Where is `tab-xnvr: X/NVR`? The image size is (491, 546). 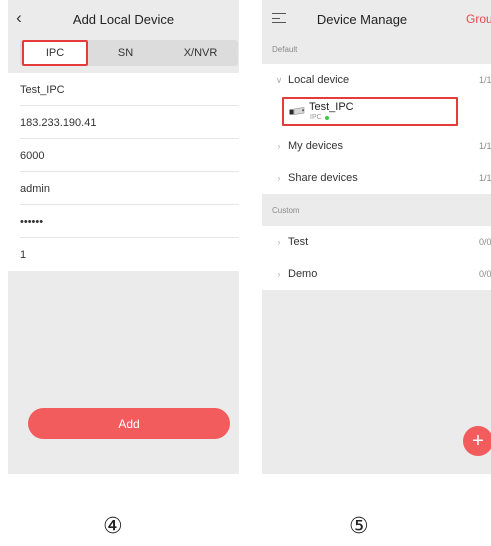
tab-xnvr: X/NVR is located at coordinates (200, 53).